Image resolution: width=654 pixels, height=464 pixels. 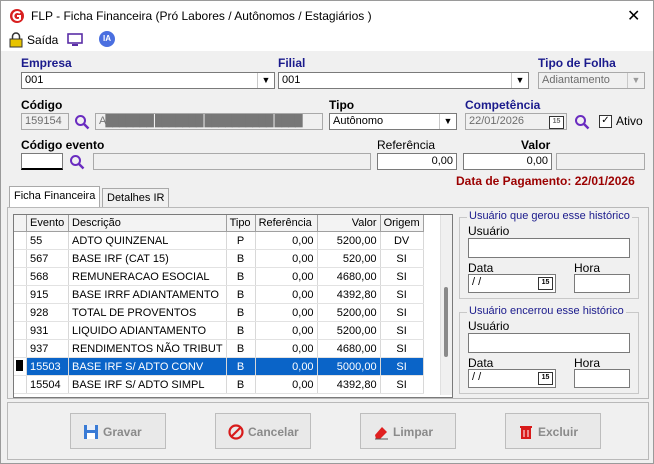 I want to click on delete-label: Excluir, so click(x=558, y=432).